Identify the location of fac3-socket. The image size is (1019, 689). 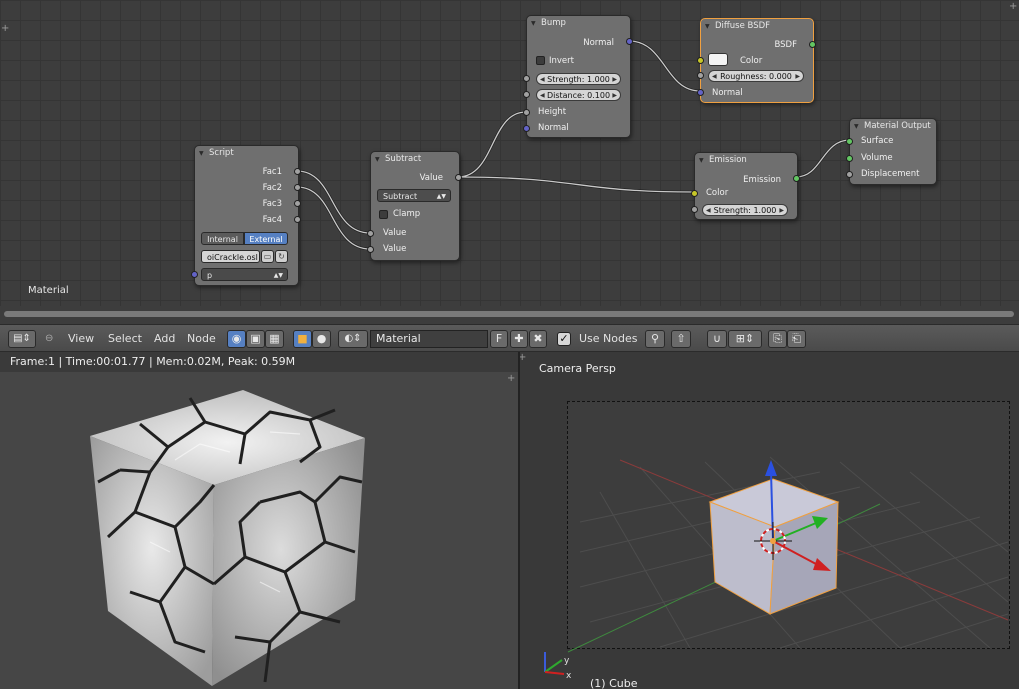
(297, 203).